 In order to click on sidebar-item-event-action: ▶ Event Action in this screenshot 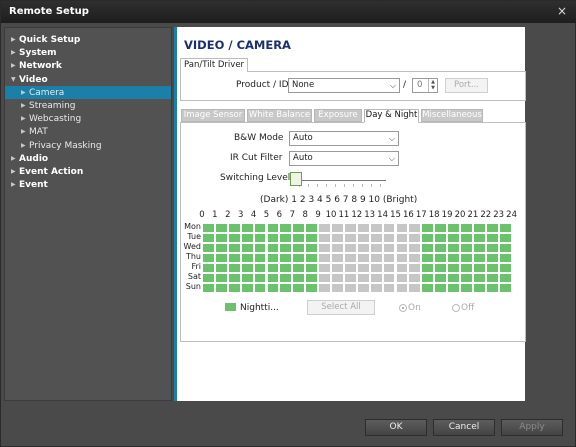, I will do `click(88, 171)`.